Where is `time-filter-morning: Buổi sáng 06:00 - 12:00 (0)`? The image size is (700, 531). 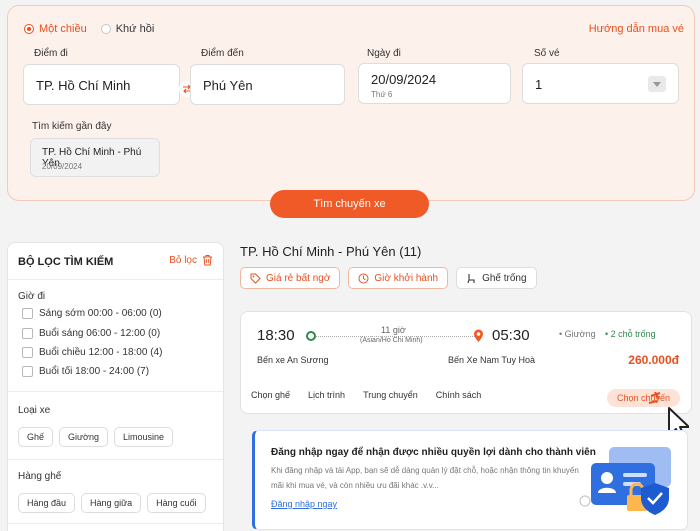 time-filter-morning: Buổi sáng 06:00 - 12:00 (0) is located at coordinates (91, 333).